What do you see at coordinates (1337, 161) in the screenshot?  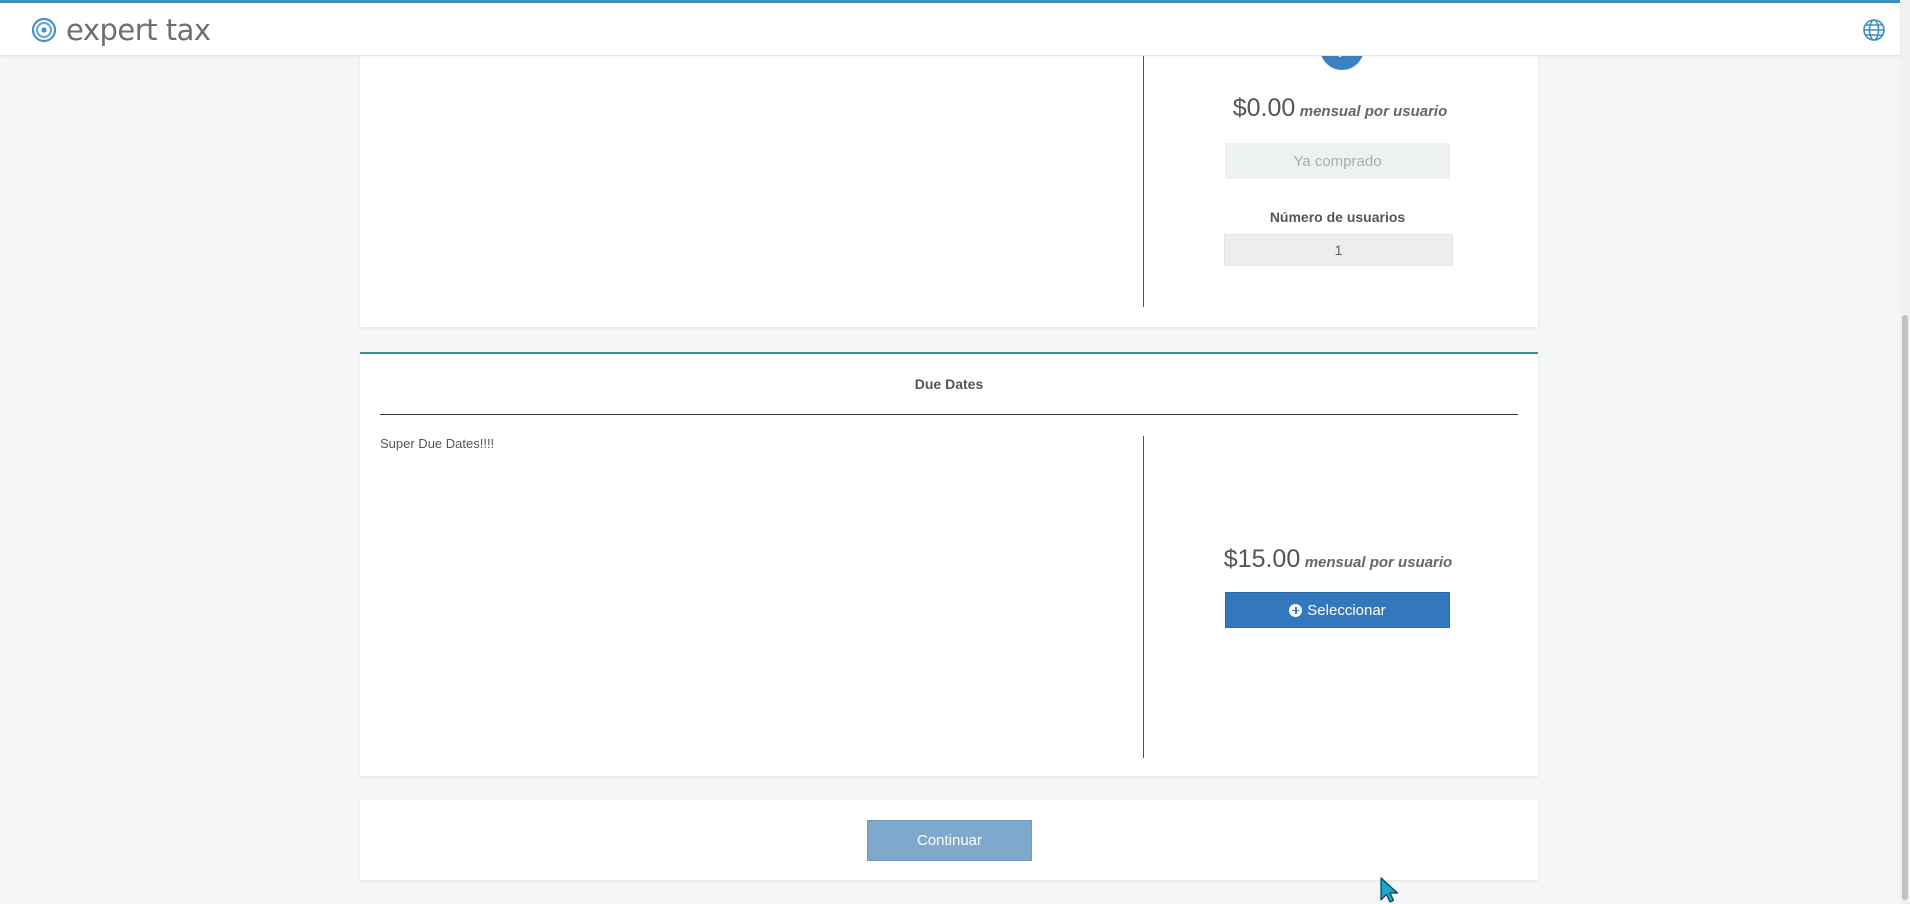 I see `already-purchased-button: Ya comprado` at bounding box center [1337, 161].